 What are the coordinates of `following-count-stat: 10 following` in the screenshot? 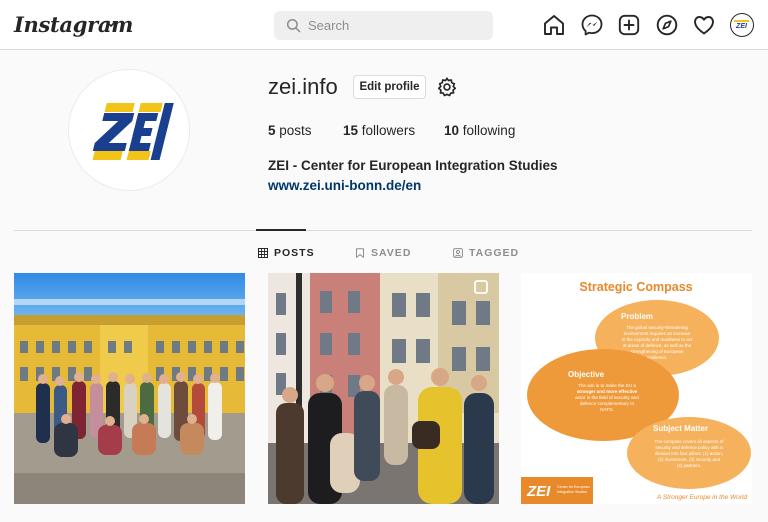 It's located at (479, 130).